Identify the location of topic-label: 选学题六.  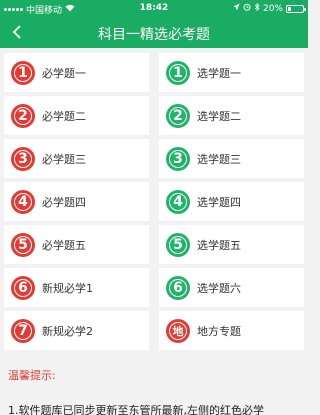
(219, 288).